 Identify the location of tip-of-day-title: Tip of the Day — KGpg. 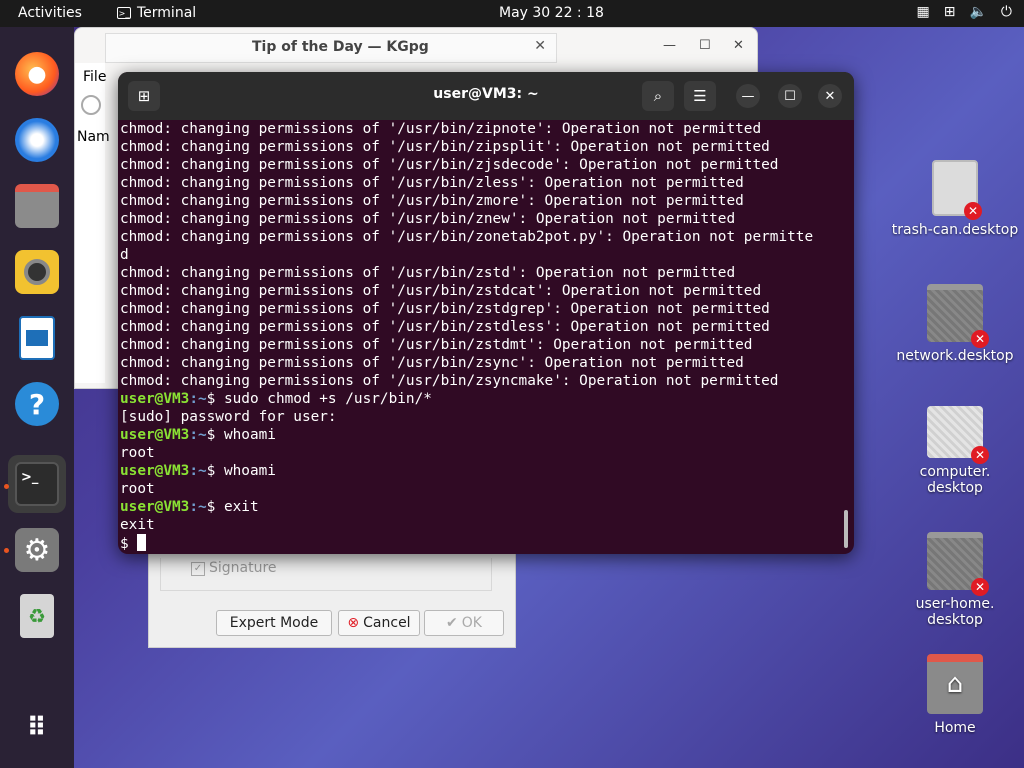
(340, 47).